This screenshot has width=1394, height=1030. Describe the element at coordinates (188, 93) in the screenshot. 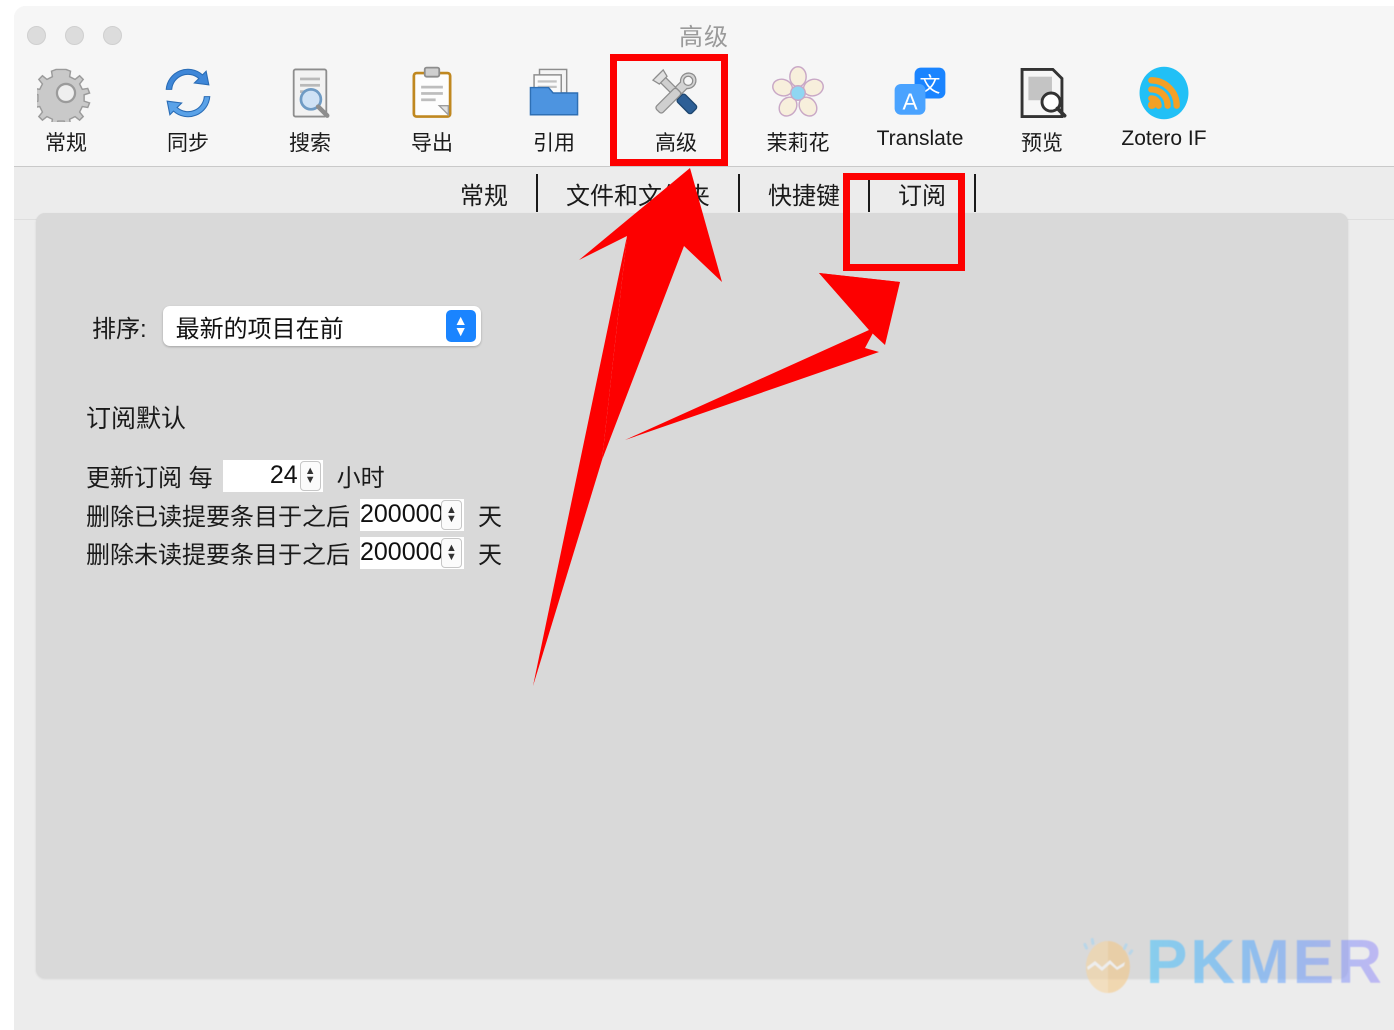

I see `sync-arrows-icon` at that location.